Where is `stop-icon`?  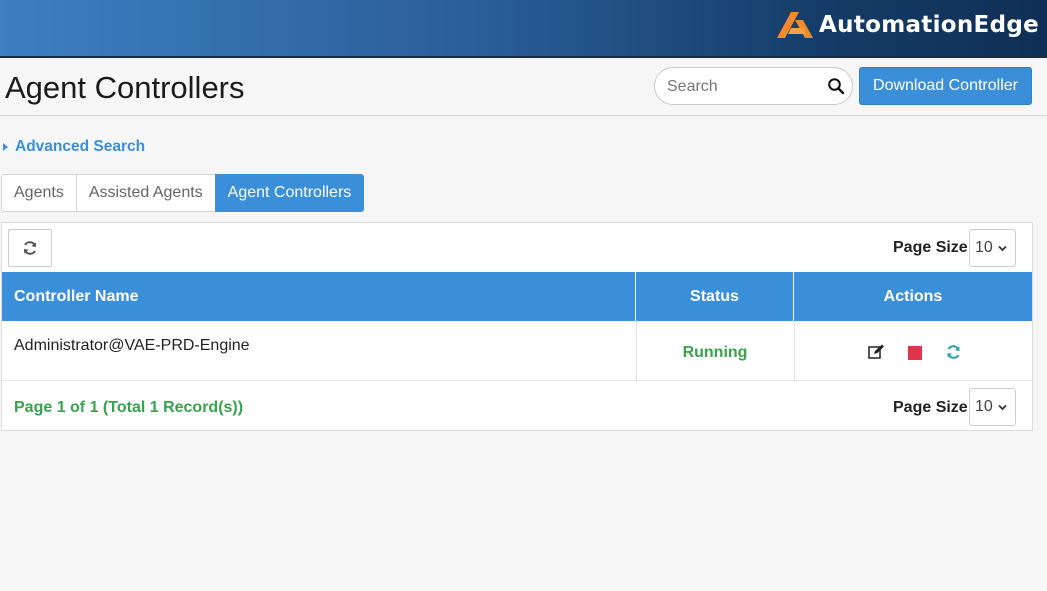 stop-icon is located at coordinates (915, 353).